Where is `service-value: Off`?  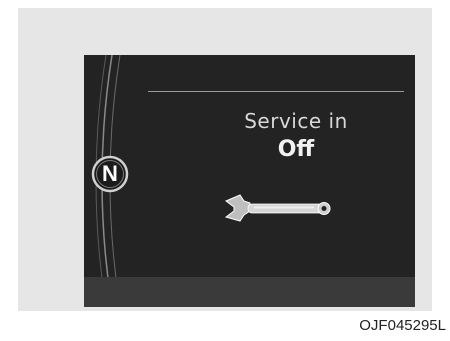 service-value: Off is located at coordinates (296, 149).